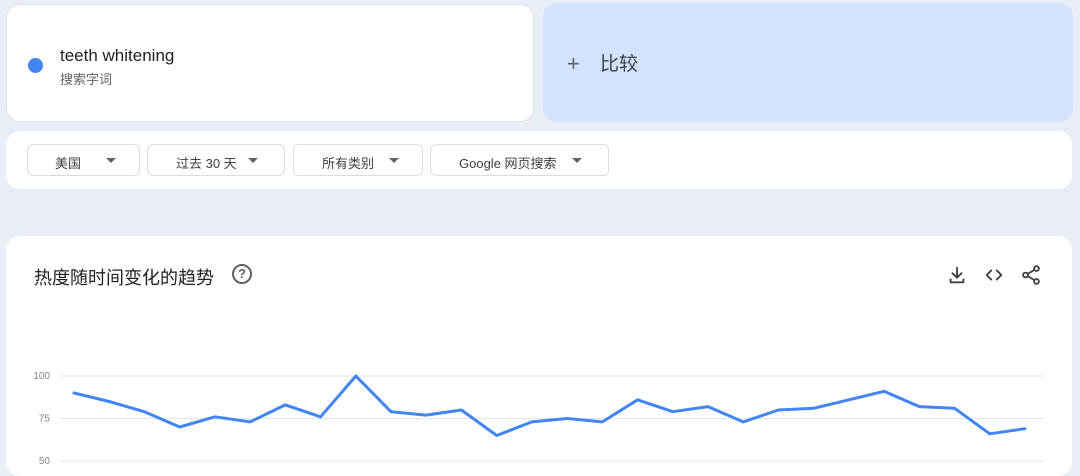  What do you see at coordinates (117, 56) in the screenshot?
I see `search-term-name: teeth whitening` at bounding box center [117, 56].